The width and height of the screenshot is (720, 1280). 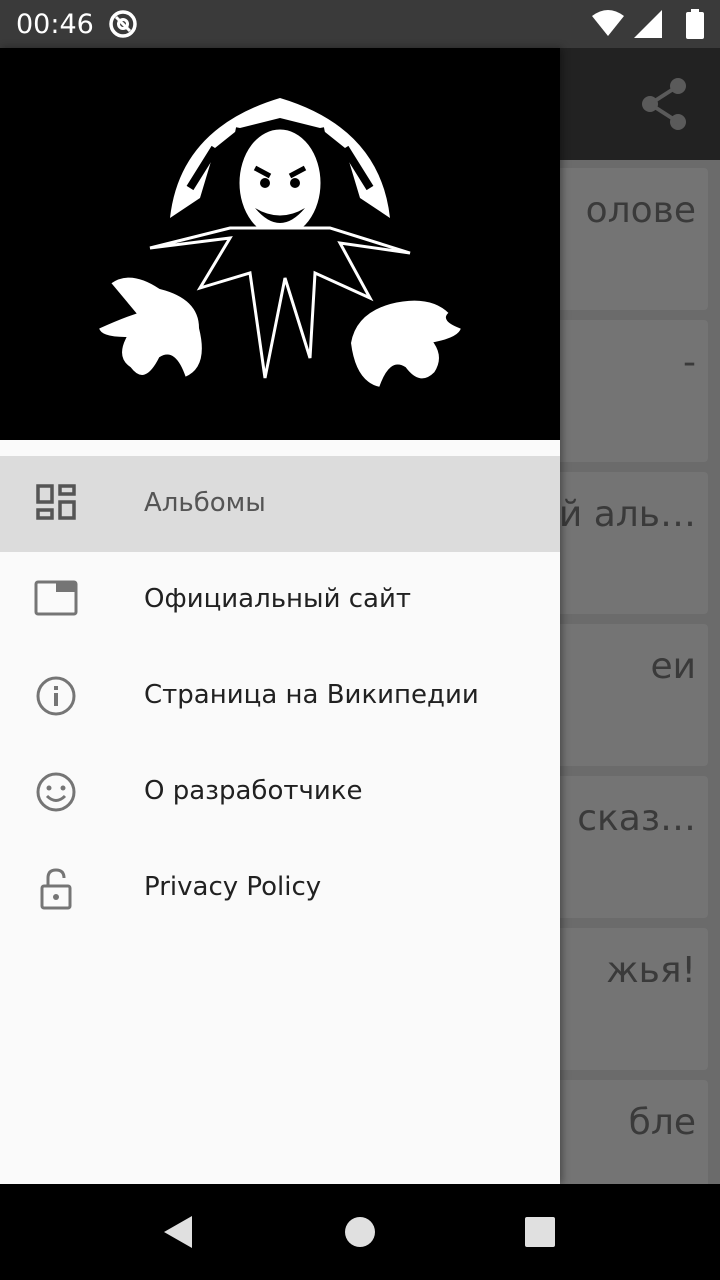 I want to click on info-icon, so click(x=56, y=696).